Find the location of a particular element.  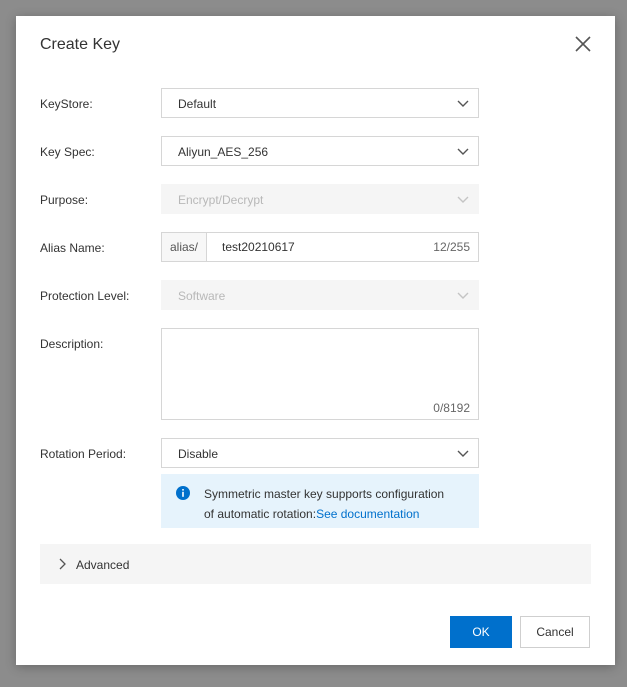

alias-name-label: Alias Name: is located at coordinates (72, 248).